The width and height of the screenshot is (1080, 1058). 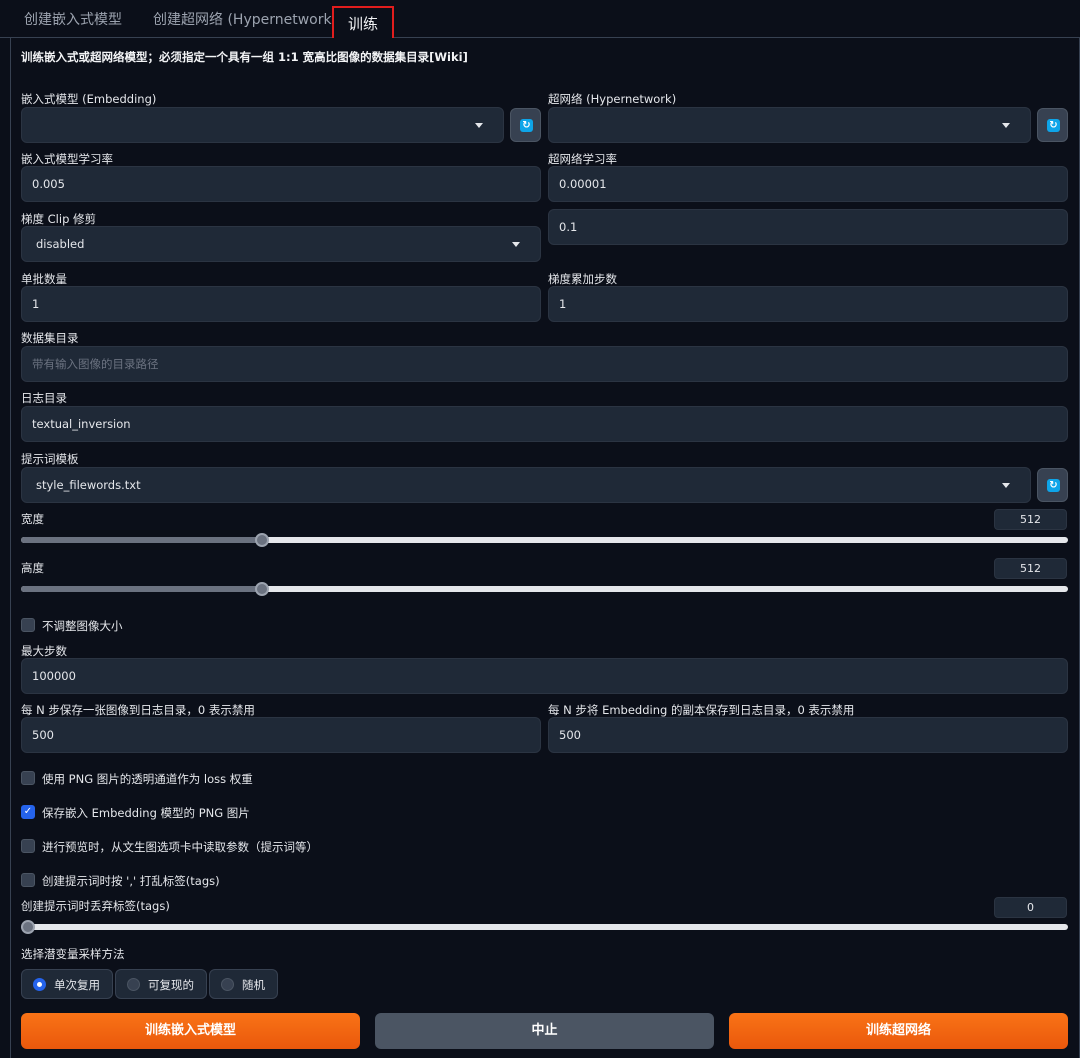 I want to click on grad-accum-label: 梯度累加步数, so click(x=582, y=279).